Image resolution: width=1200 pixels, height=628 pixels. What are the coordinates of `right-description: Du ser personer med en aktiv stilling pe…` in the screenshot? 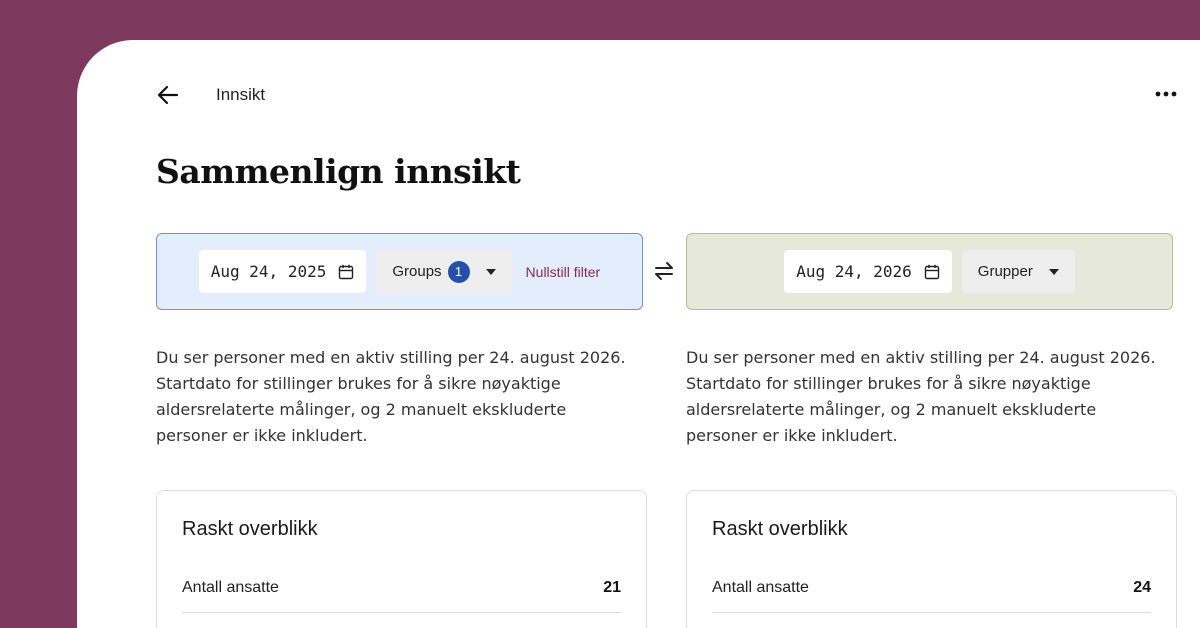 It's located at (921, 396).